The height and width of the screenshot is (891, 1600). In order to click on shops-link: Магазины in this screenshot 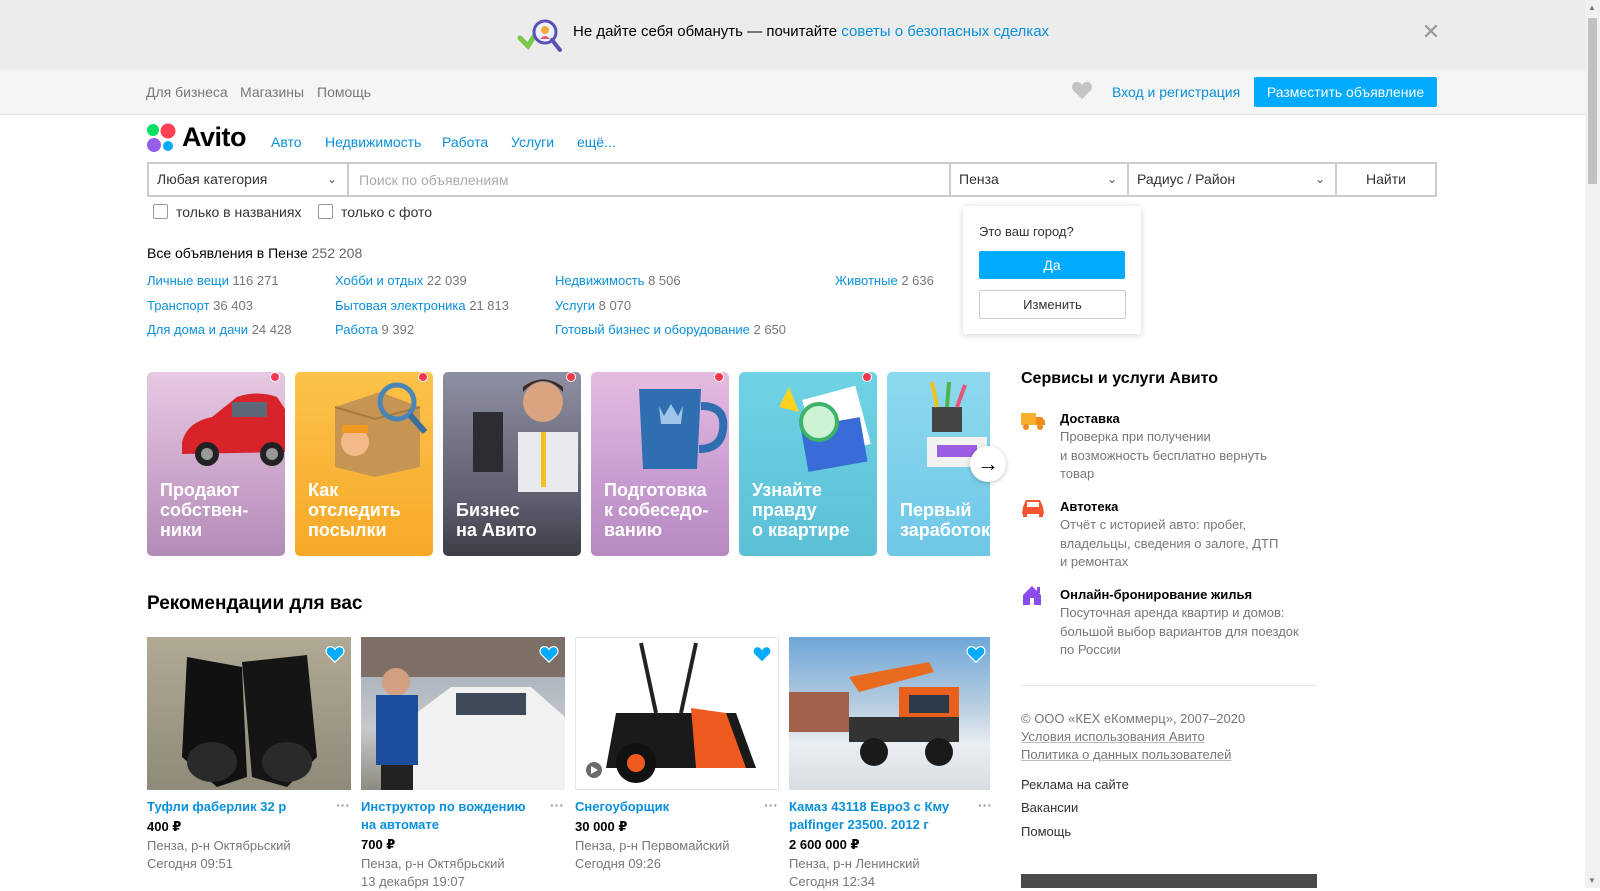, I will do `click(272, 92)`.